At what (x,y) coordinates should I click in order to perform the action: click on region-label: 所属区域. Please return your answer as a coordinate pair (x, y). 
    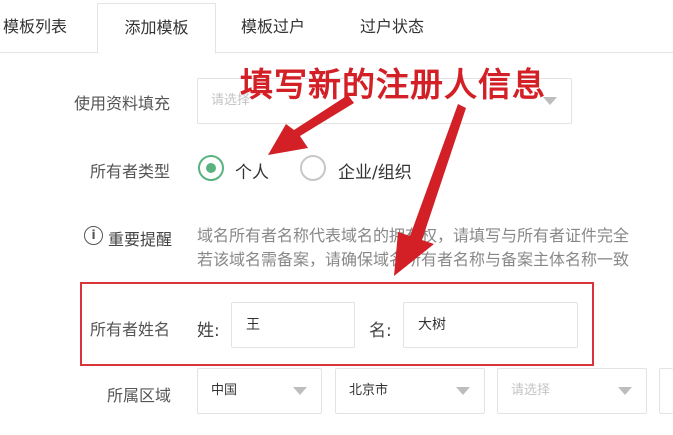
    Looking at the image, I should click on (139, 395).